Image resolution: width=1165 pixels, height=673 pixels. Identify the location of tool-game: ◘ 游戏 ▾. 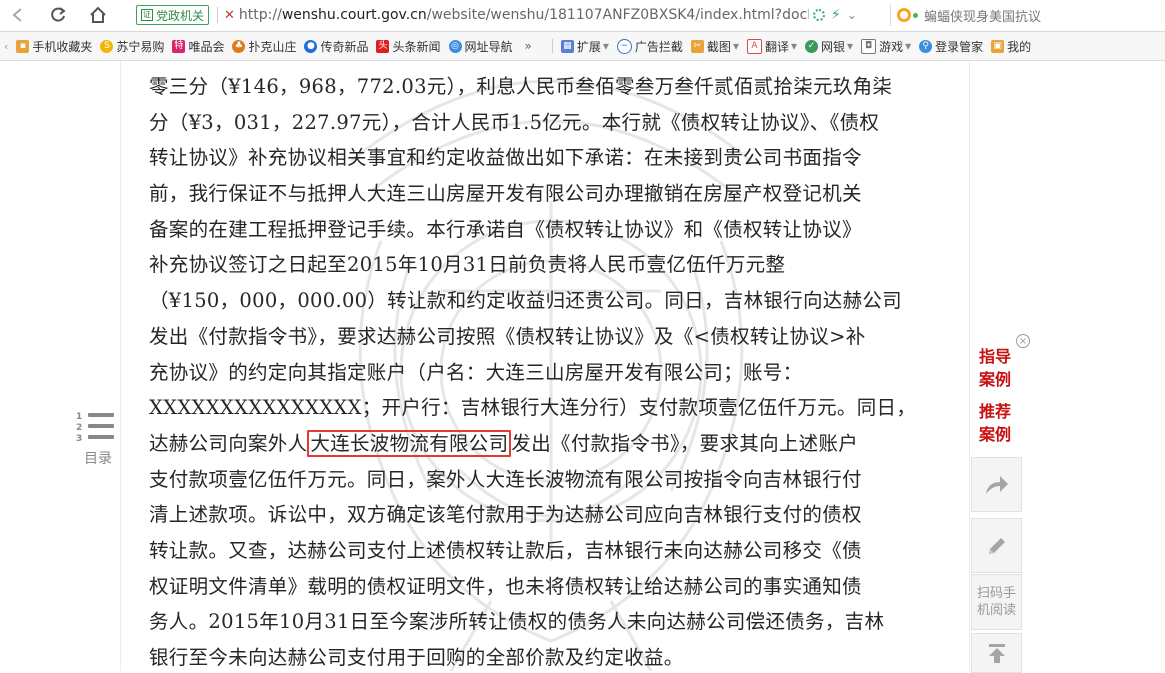
(886, 46).